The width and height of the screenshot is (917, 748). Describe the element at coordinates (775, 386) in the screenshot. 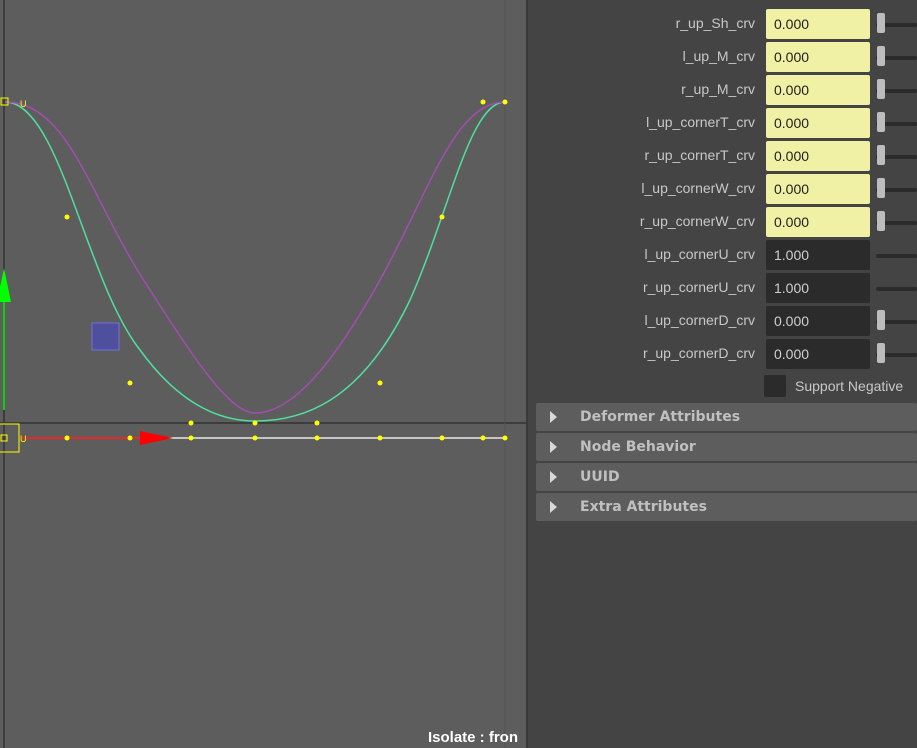

I see `support-negative-checkbox` at that location.